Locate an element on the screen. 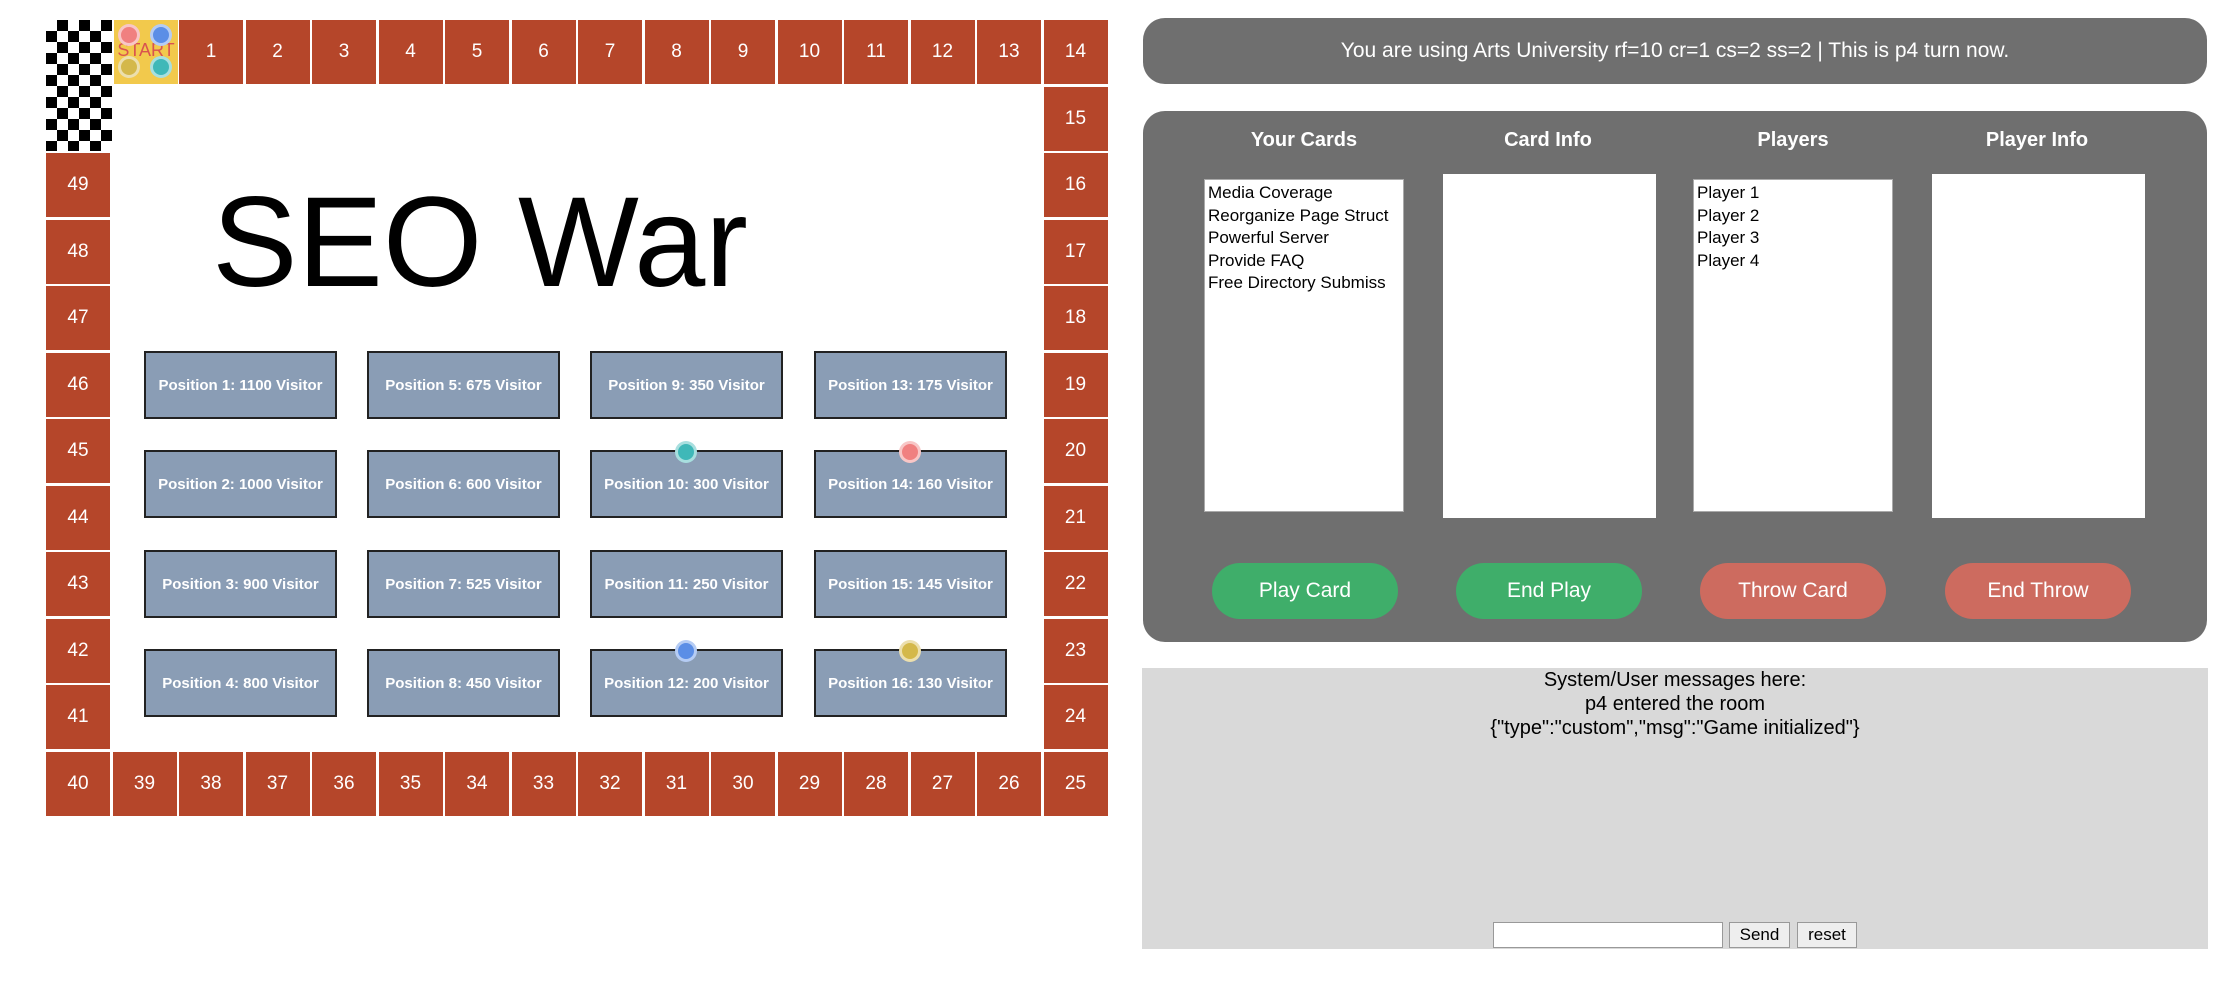  board-cell-39: 39 is located at coordinates (144, 783).